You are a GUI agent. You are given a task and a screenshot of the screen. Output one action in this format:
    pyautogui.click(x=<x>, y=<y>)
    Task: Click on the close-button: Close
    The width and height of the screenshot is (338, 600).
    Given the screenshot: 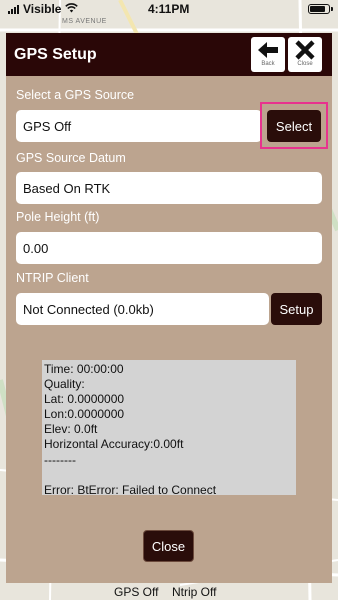 What is the action you would take?
    pyautogui.click(x=168, y=546)
    